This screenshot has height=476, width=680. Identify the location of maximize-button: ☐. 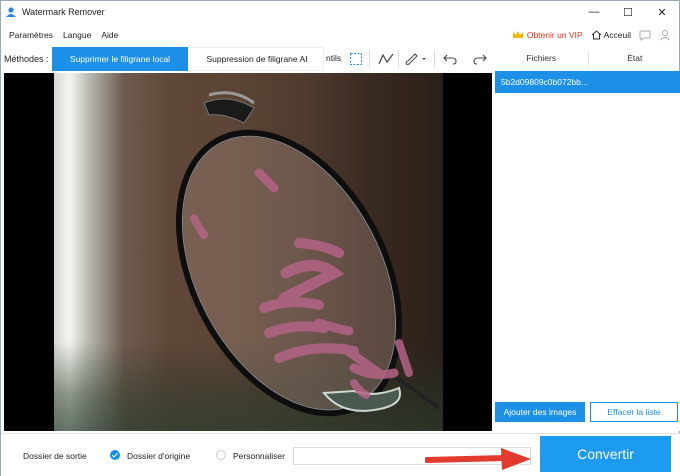
(628, 12).